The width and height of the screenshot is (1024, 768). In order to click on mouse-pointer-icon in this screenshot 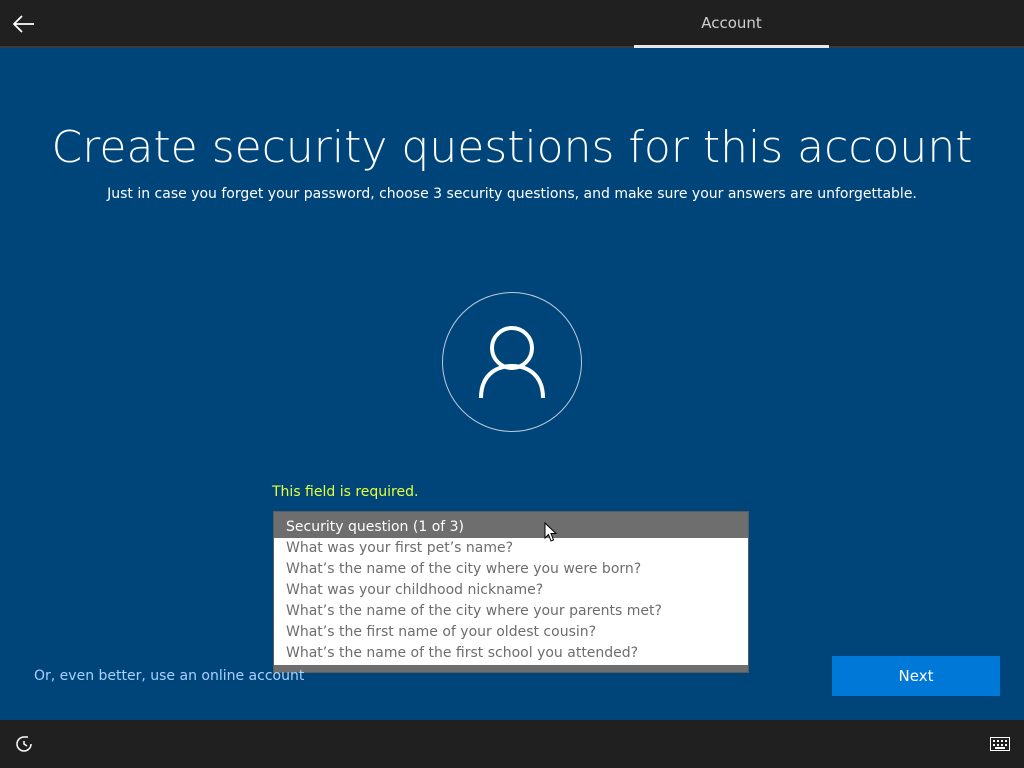, I will do `click(551, 532)`.